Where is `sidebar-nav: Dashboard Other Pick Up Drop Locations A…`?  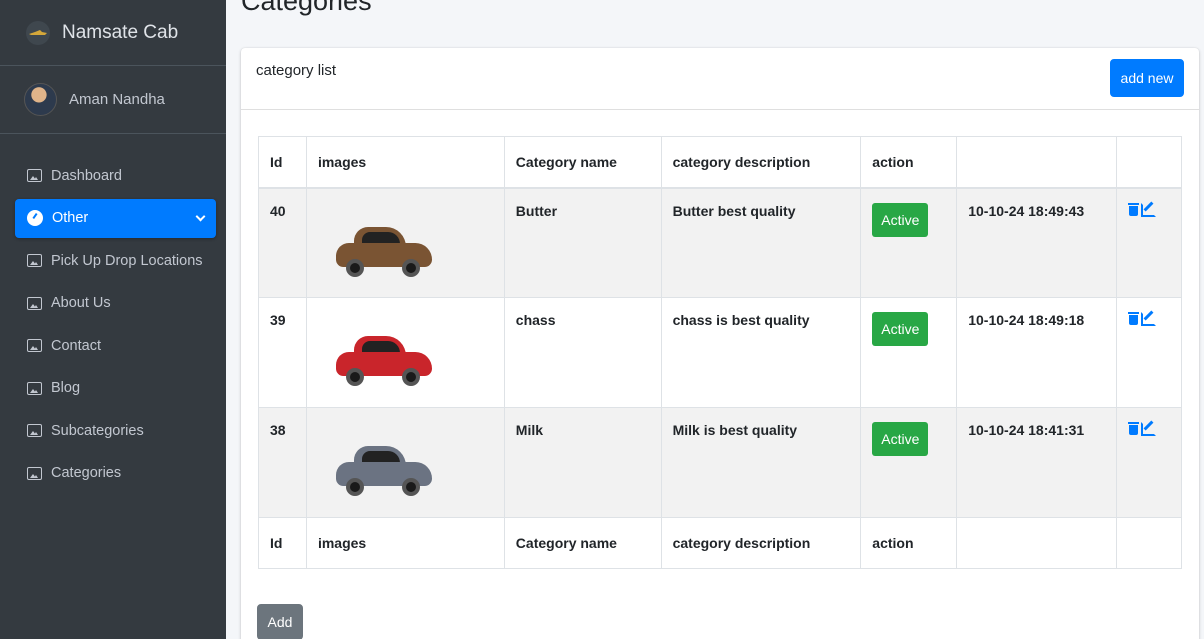
sidebar-nav: Dashboard Other Pick Up Drop Locations A… is located at coordinates (113, 313).